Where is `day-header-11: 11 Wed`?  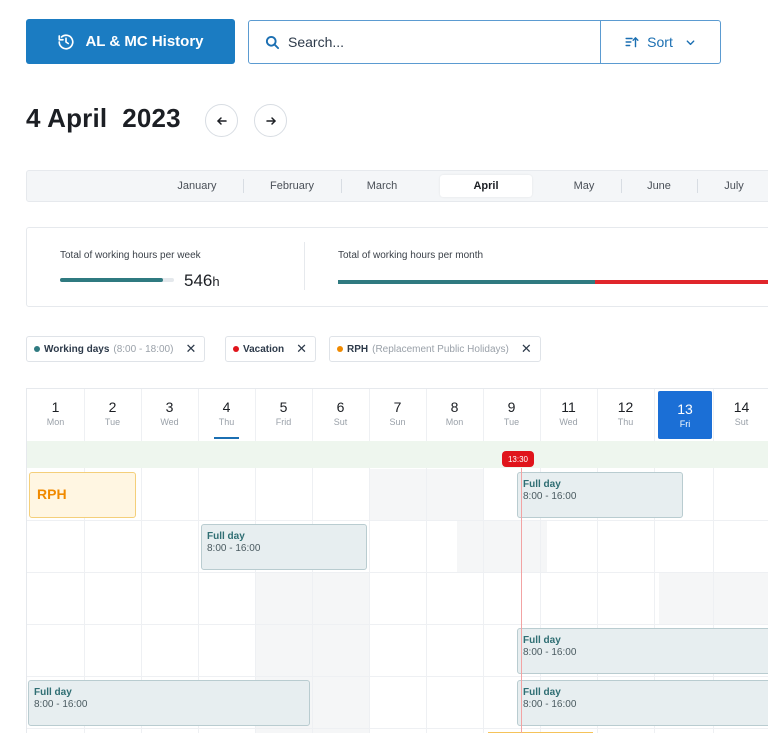 day-header-11: 11 Wed is located at coordinates (568, 415).